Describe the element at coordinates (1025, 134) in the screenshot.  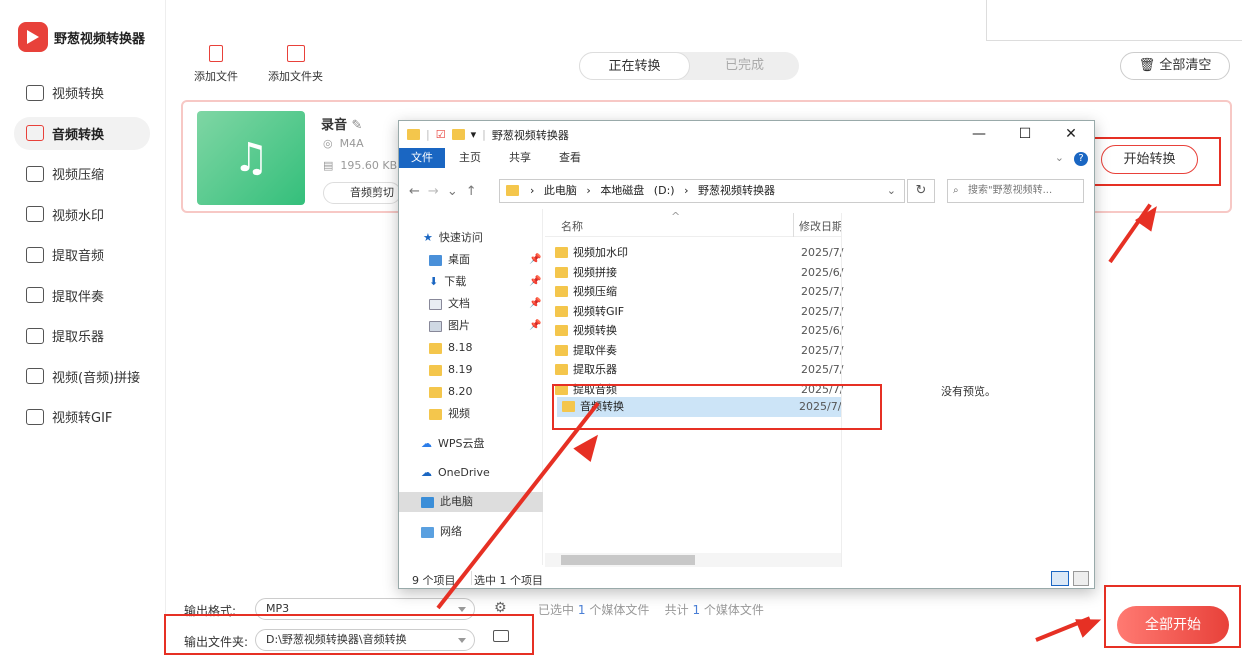
I see `maximize-icon: ☐` at that location.